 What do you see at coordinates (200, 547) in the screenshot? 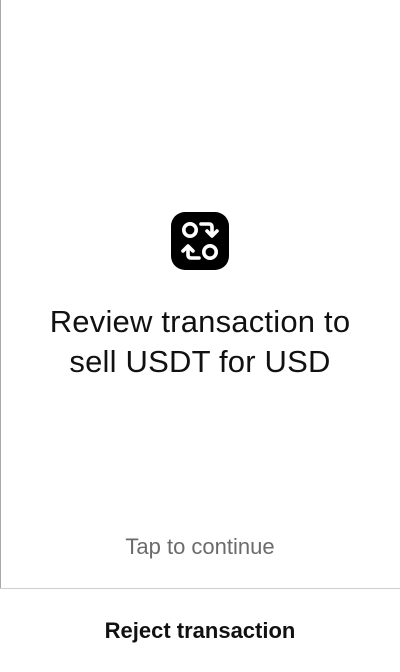
I see `tap-to-continue: Tap to continue` at bounding box center [200, 547].